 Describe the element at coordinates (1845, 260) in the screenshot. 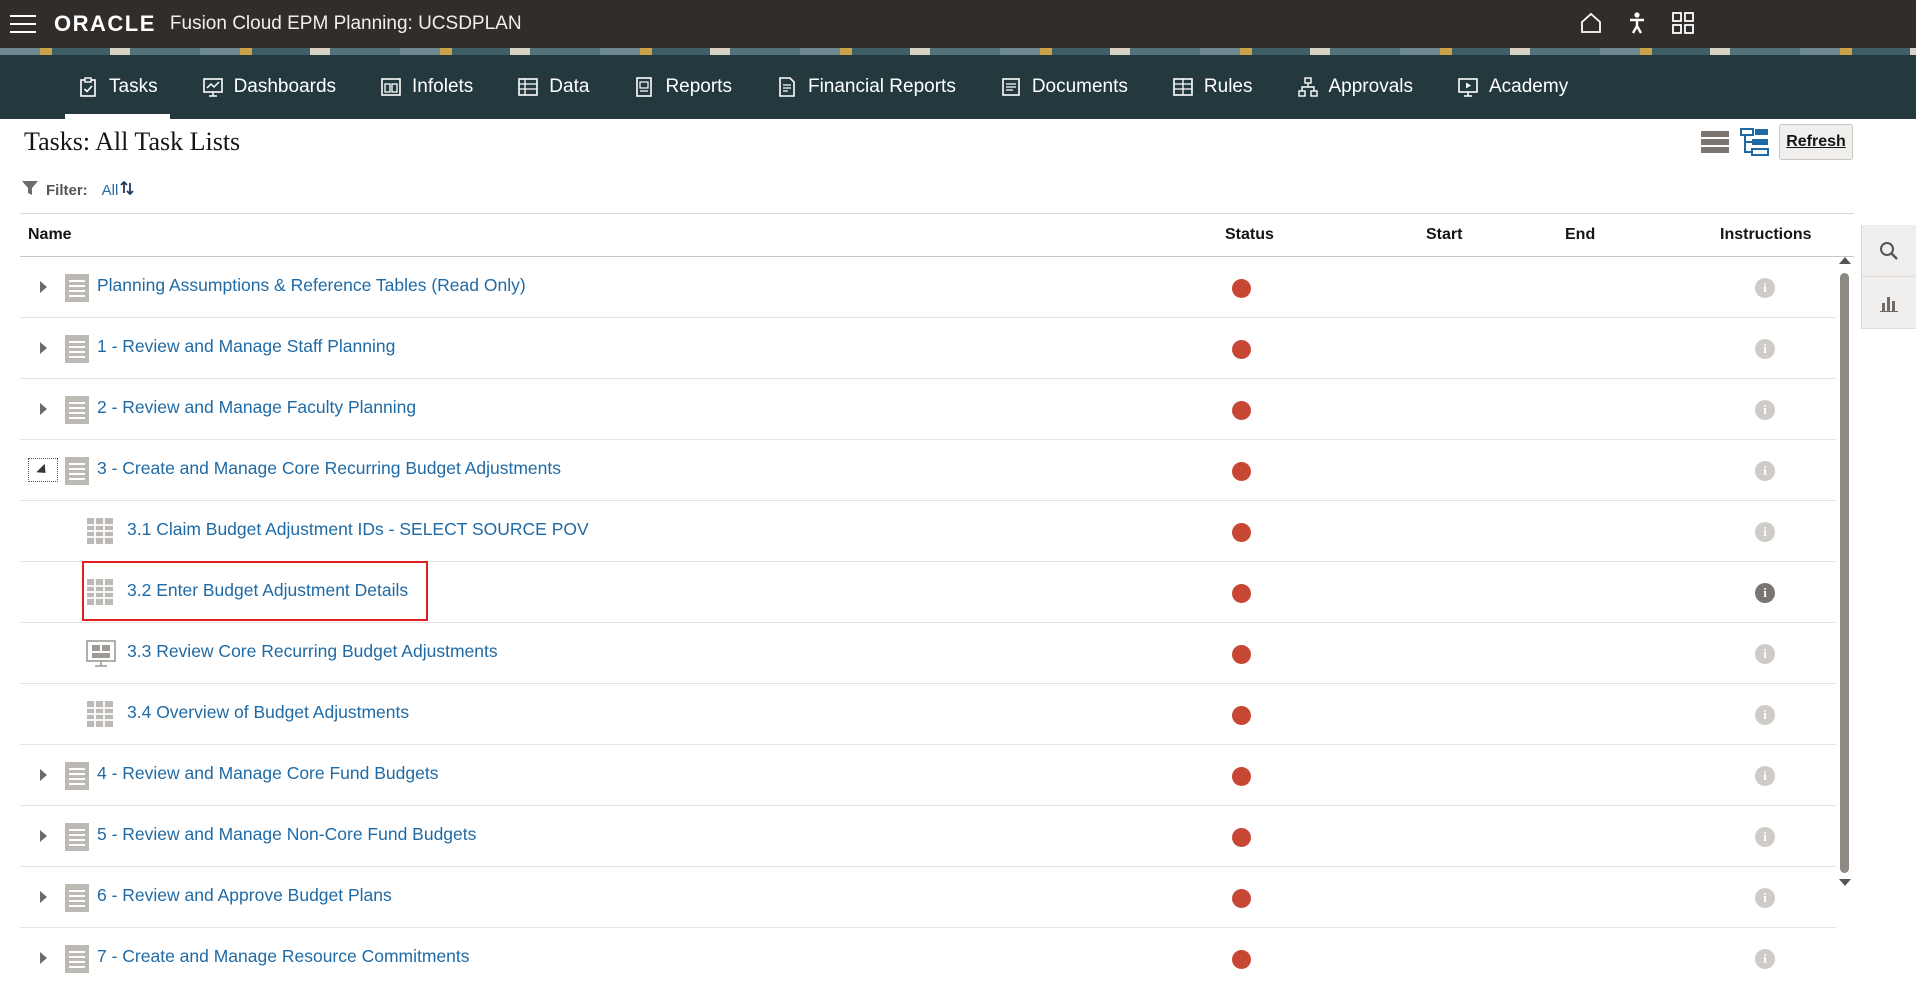

I see `scroll-up-arrow-icon` at that location.